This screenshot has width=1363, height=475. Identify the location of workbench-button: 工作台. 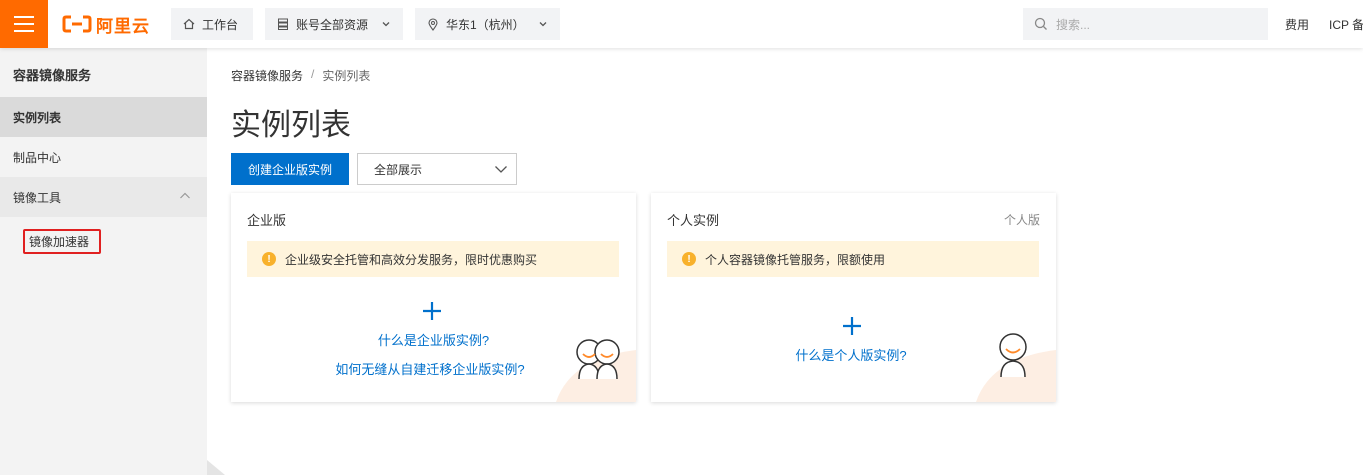
(212, 24).